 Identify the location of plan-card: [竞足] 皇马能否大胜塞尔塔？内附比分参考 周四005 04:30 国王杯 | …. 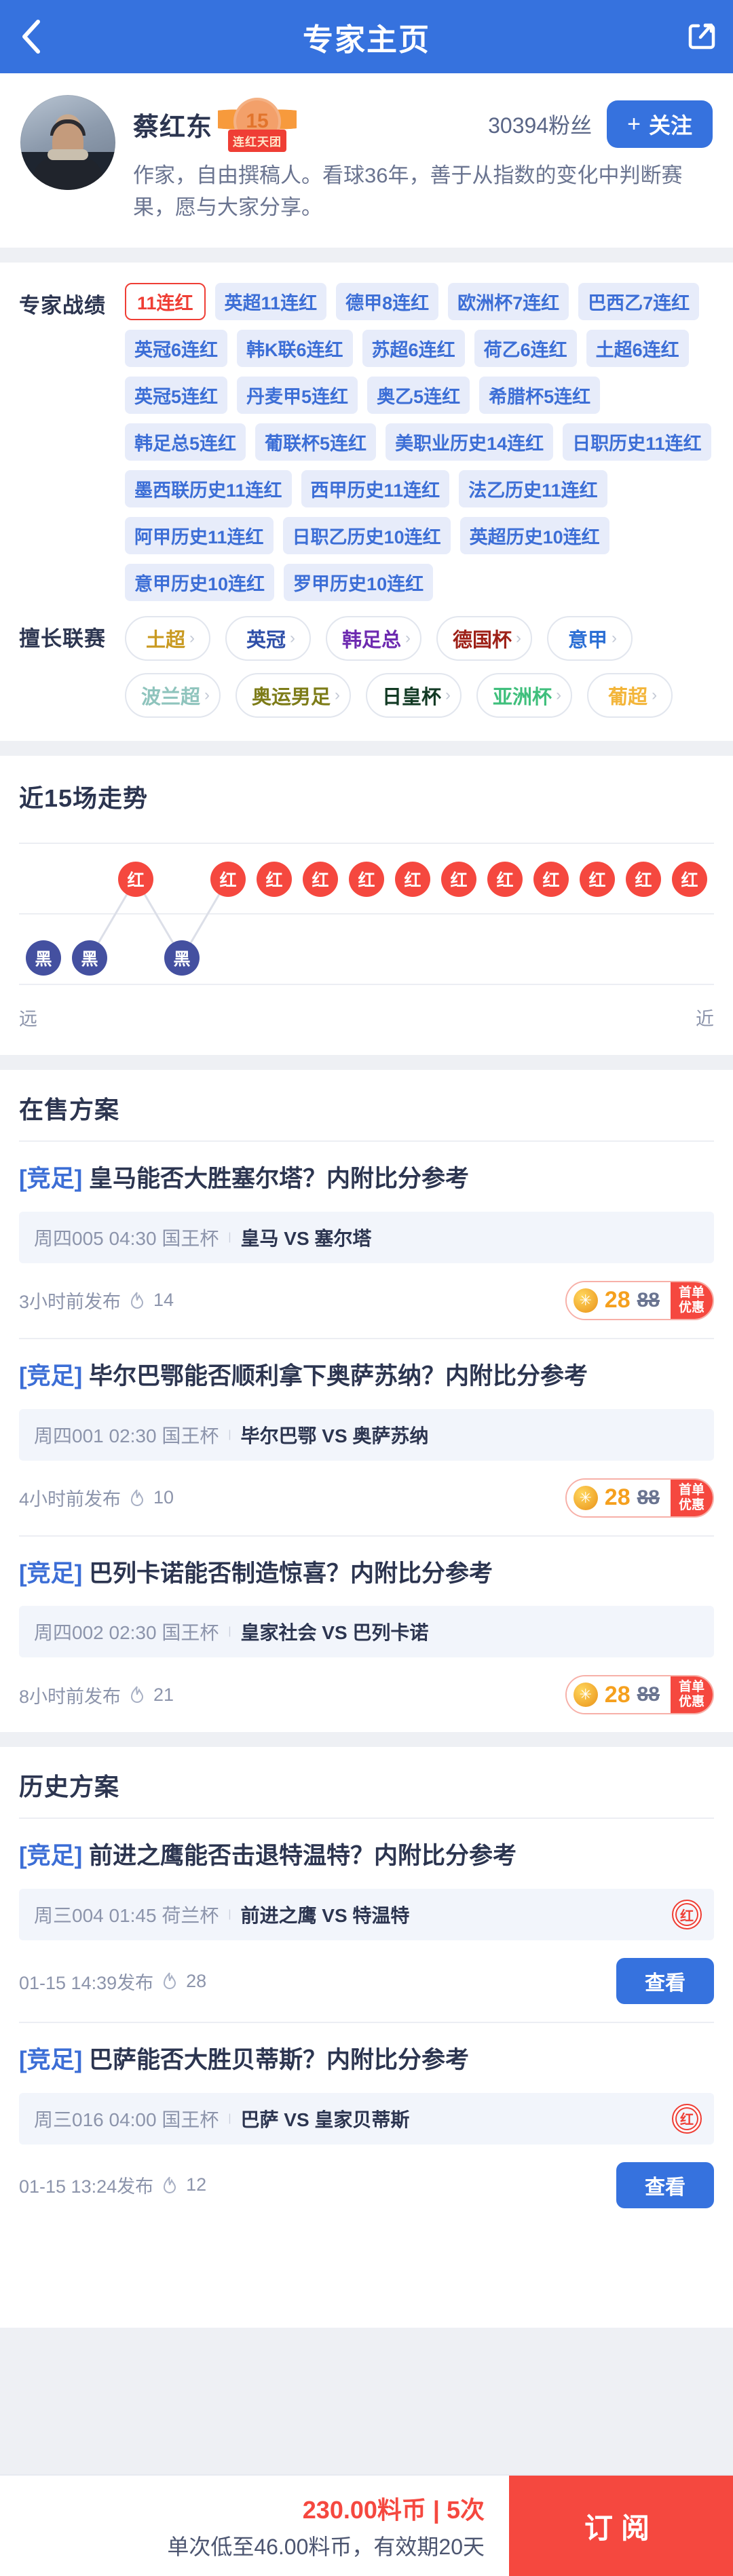
(366, 1240).